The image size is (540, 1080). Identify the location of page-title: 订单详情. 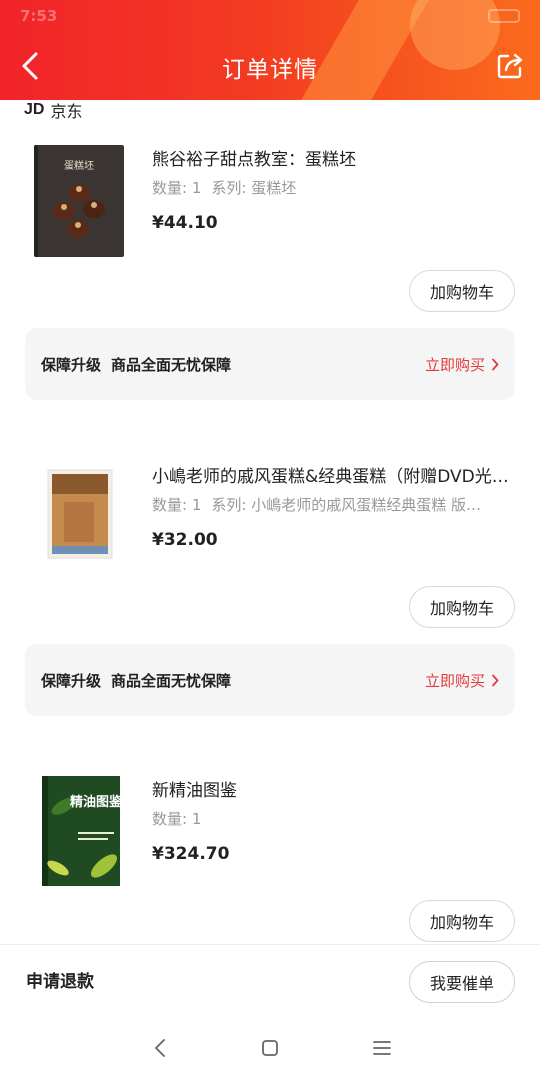
(270, 70).